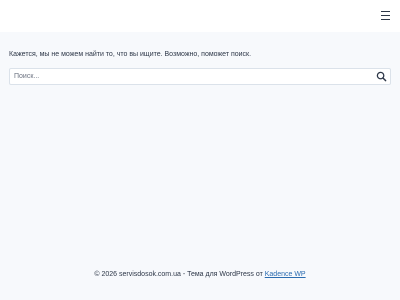 The height and width of the screenshot is (300, 400). I want to click on site-header, so click(200, 16).